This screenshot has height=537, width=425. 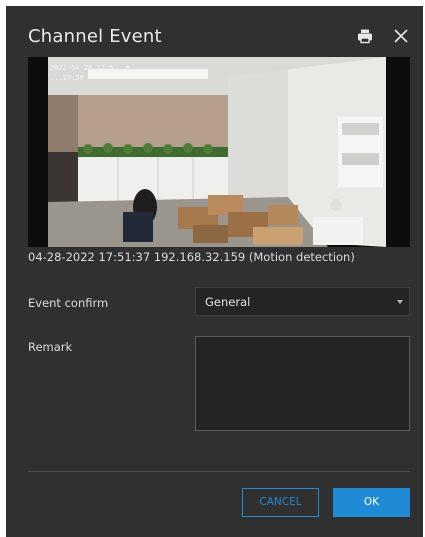 I want to click on cancel-button: CANCEL, so click(x=280, y=502).